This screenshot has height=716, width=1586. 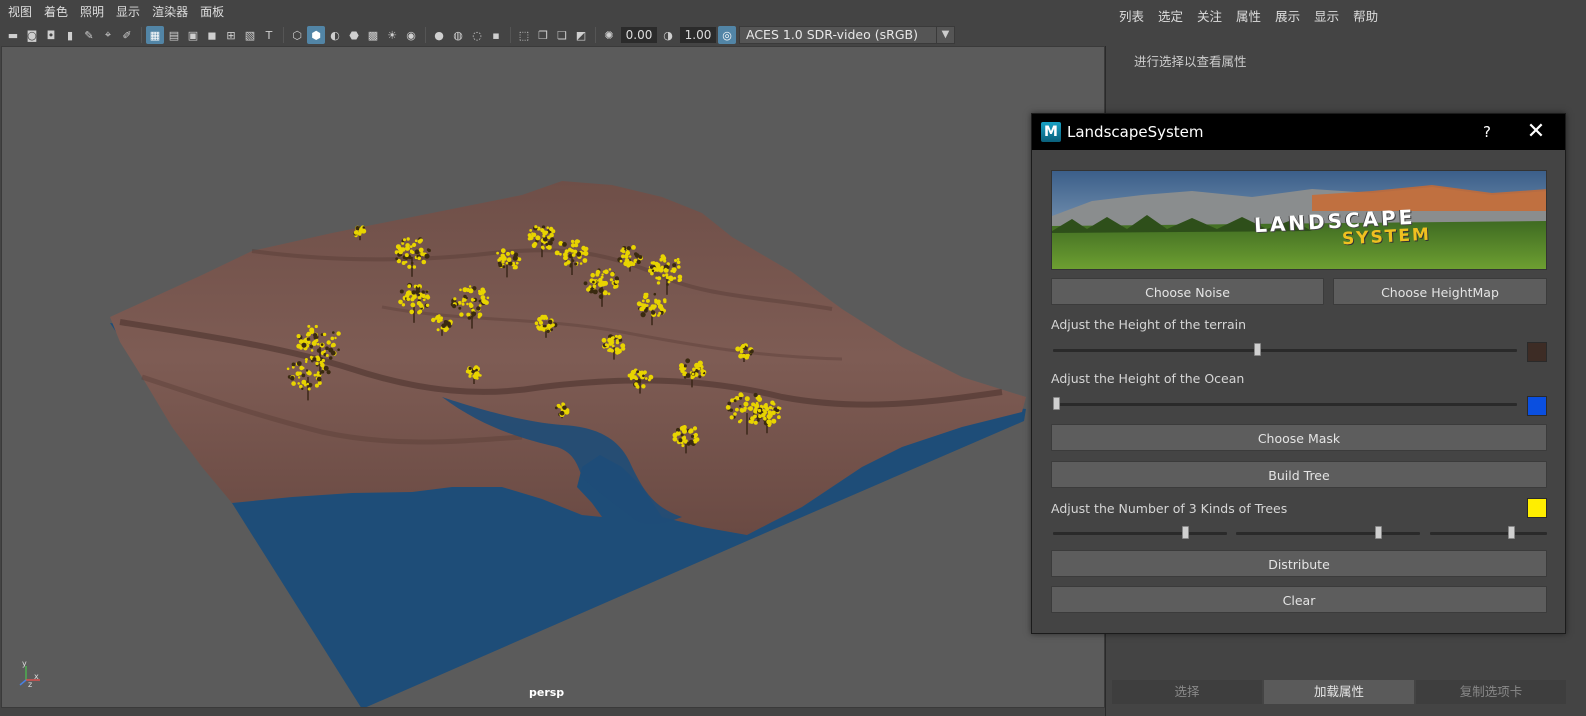 I want to click on wireframe-on-shaded-icon: ◐, so click(x=335, y=35).